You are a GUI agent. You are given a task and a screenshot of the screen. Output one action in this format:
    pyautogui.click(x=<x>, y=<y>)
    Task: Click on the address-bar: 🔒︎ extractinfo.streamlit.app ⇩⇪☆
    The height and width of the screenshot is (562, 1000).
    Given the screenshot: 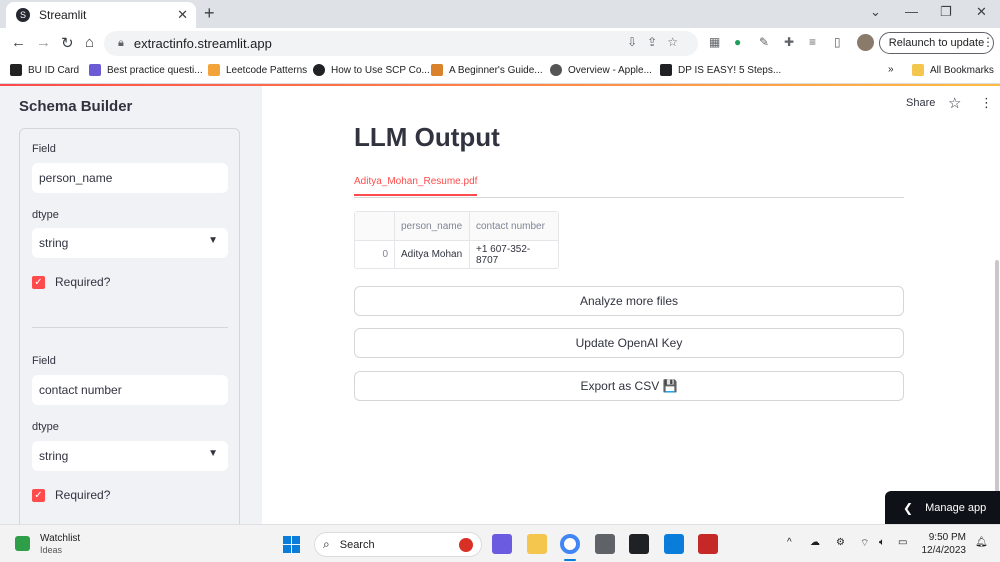 What is the action you would take?
    pyautogui.click(x=401, y=43)
    